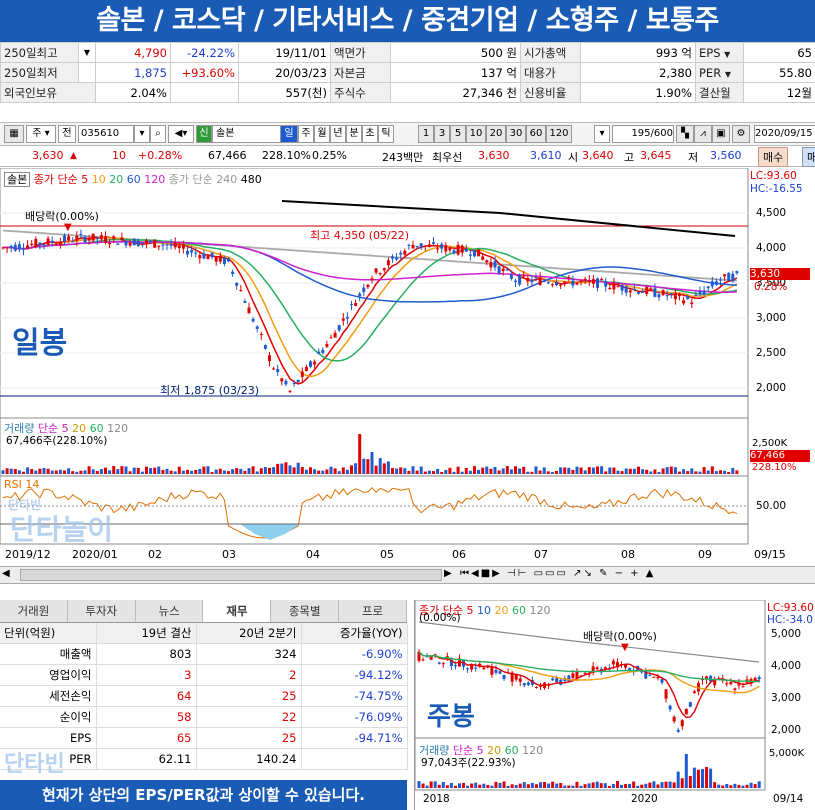 The height and width of the screenshot is (810, 815). What do you see at coordinates (106, 134) in the screenshot?
I see `code-input: 035610` at bounding box center [106, 134].